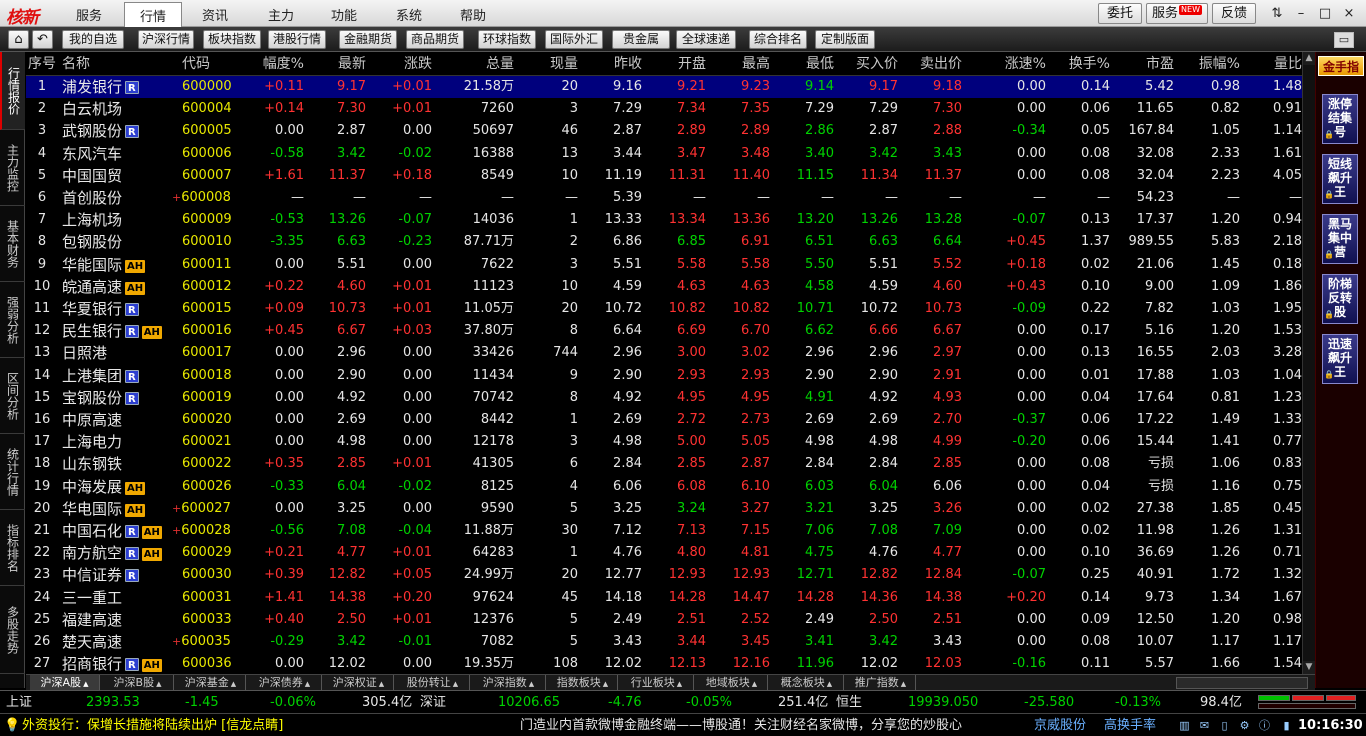 Image resolution: width=1366 pixels, height=736 pixels. I want to click on leftnav-qujianfenxi: 区间分析, so click(12, 396).